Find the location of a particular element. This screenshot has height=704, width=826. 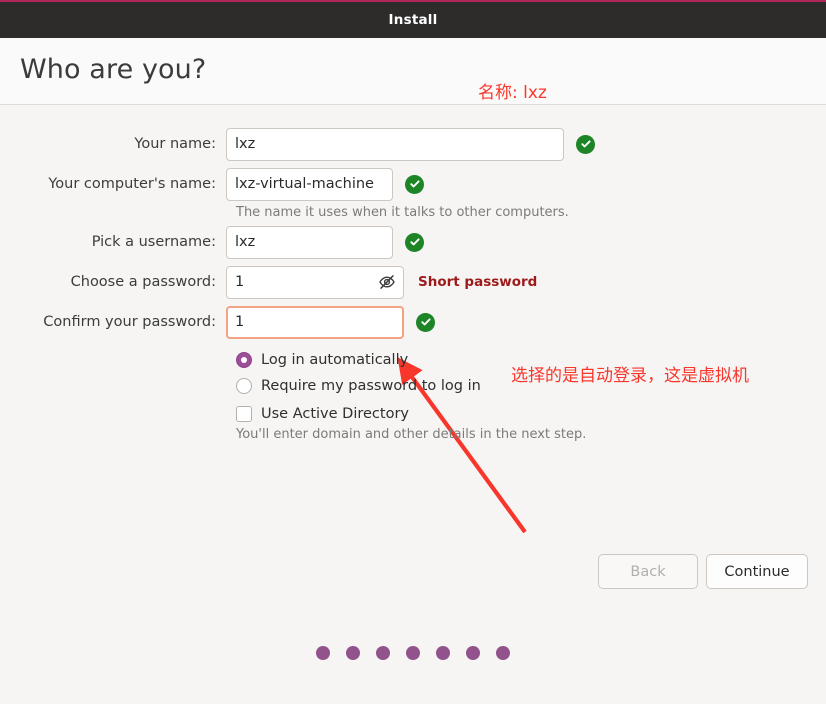

progress-dots is located at coordinates (413, 653).